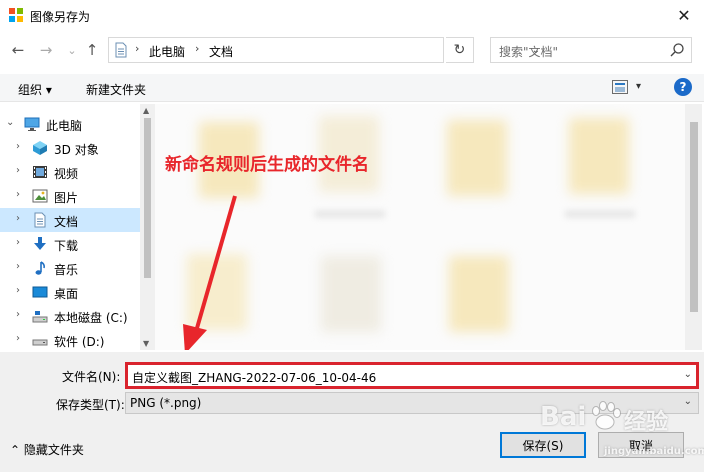 Image resolution: width=704 pixels, height=472 pixels. What do you see at coordinates (91, 318) in the screenshot?
I see `tree-label: 本地磁盘 (C:)` at bounding box center [91, 318].